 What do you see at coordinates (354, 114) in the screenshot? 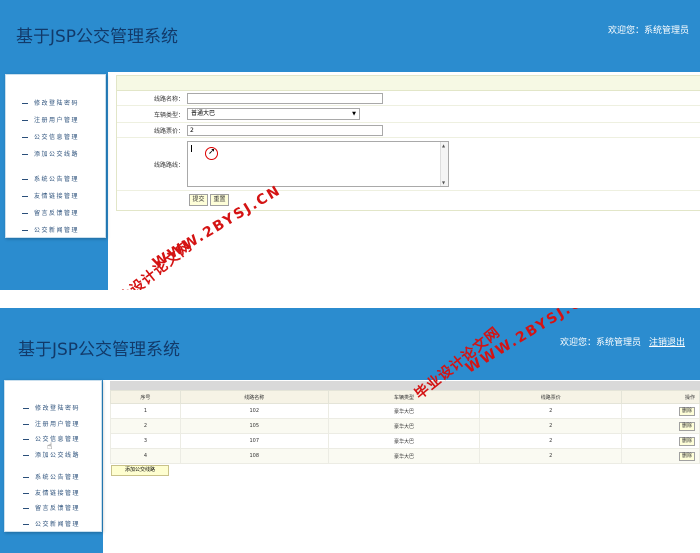
I see `chevron-down-icon: ▼` at bounding box center [354, 114].